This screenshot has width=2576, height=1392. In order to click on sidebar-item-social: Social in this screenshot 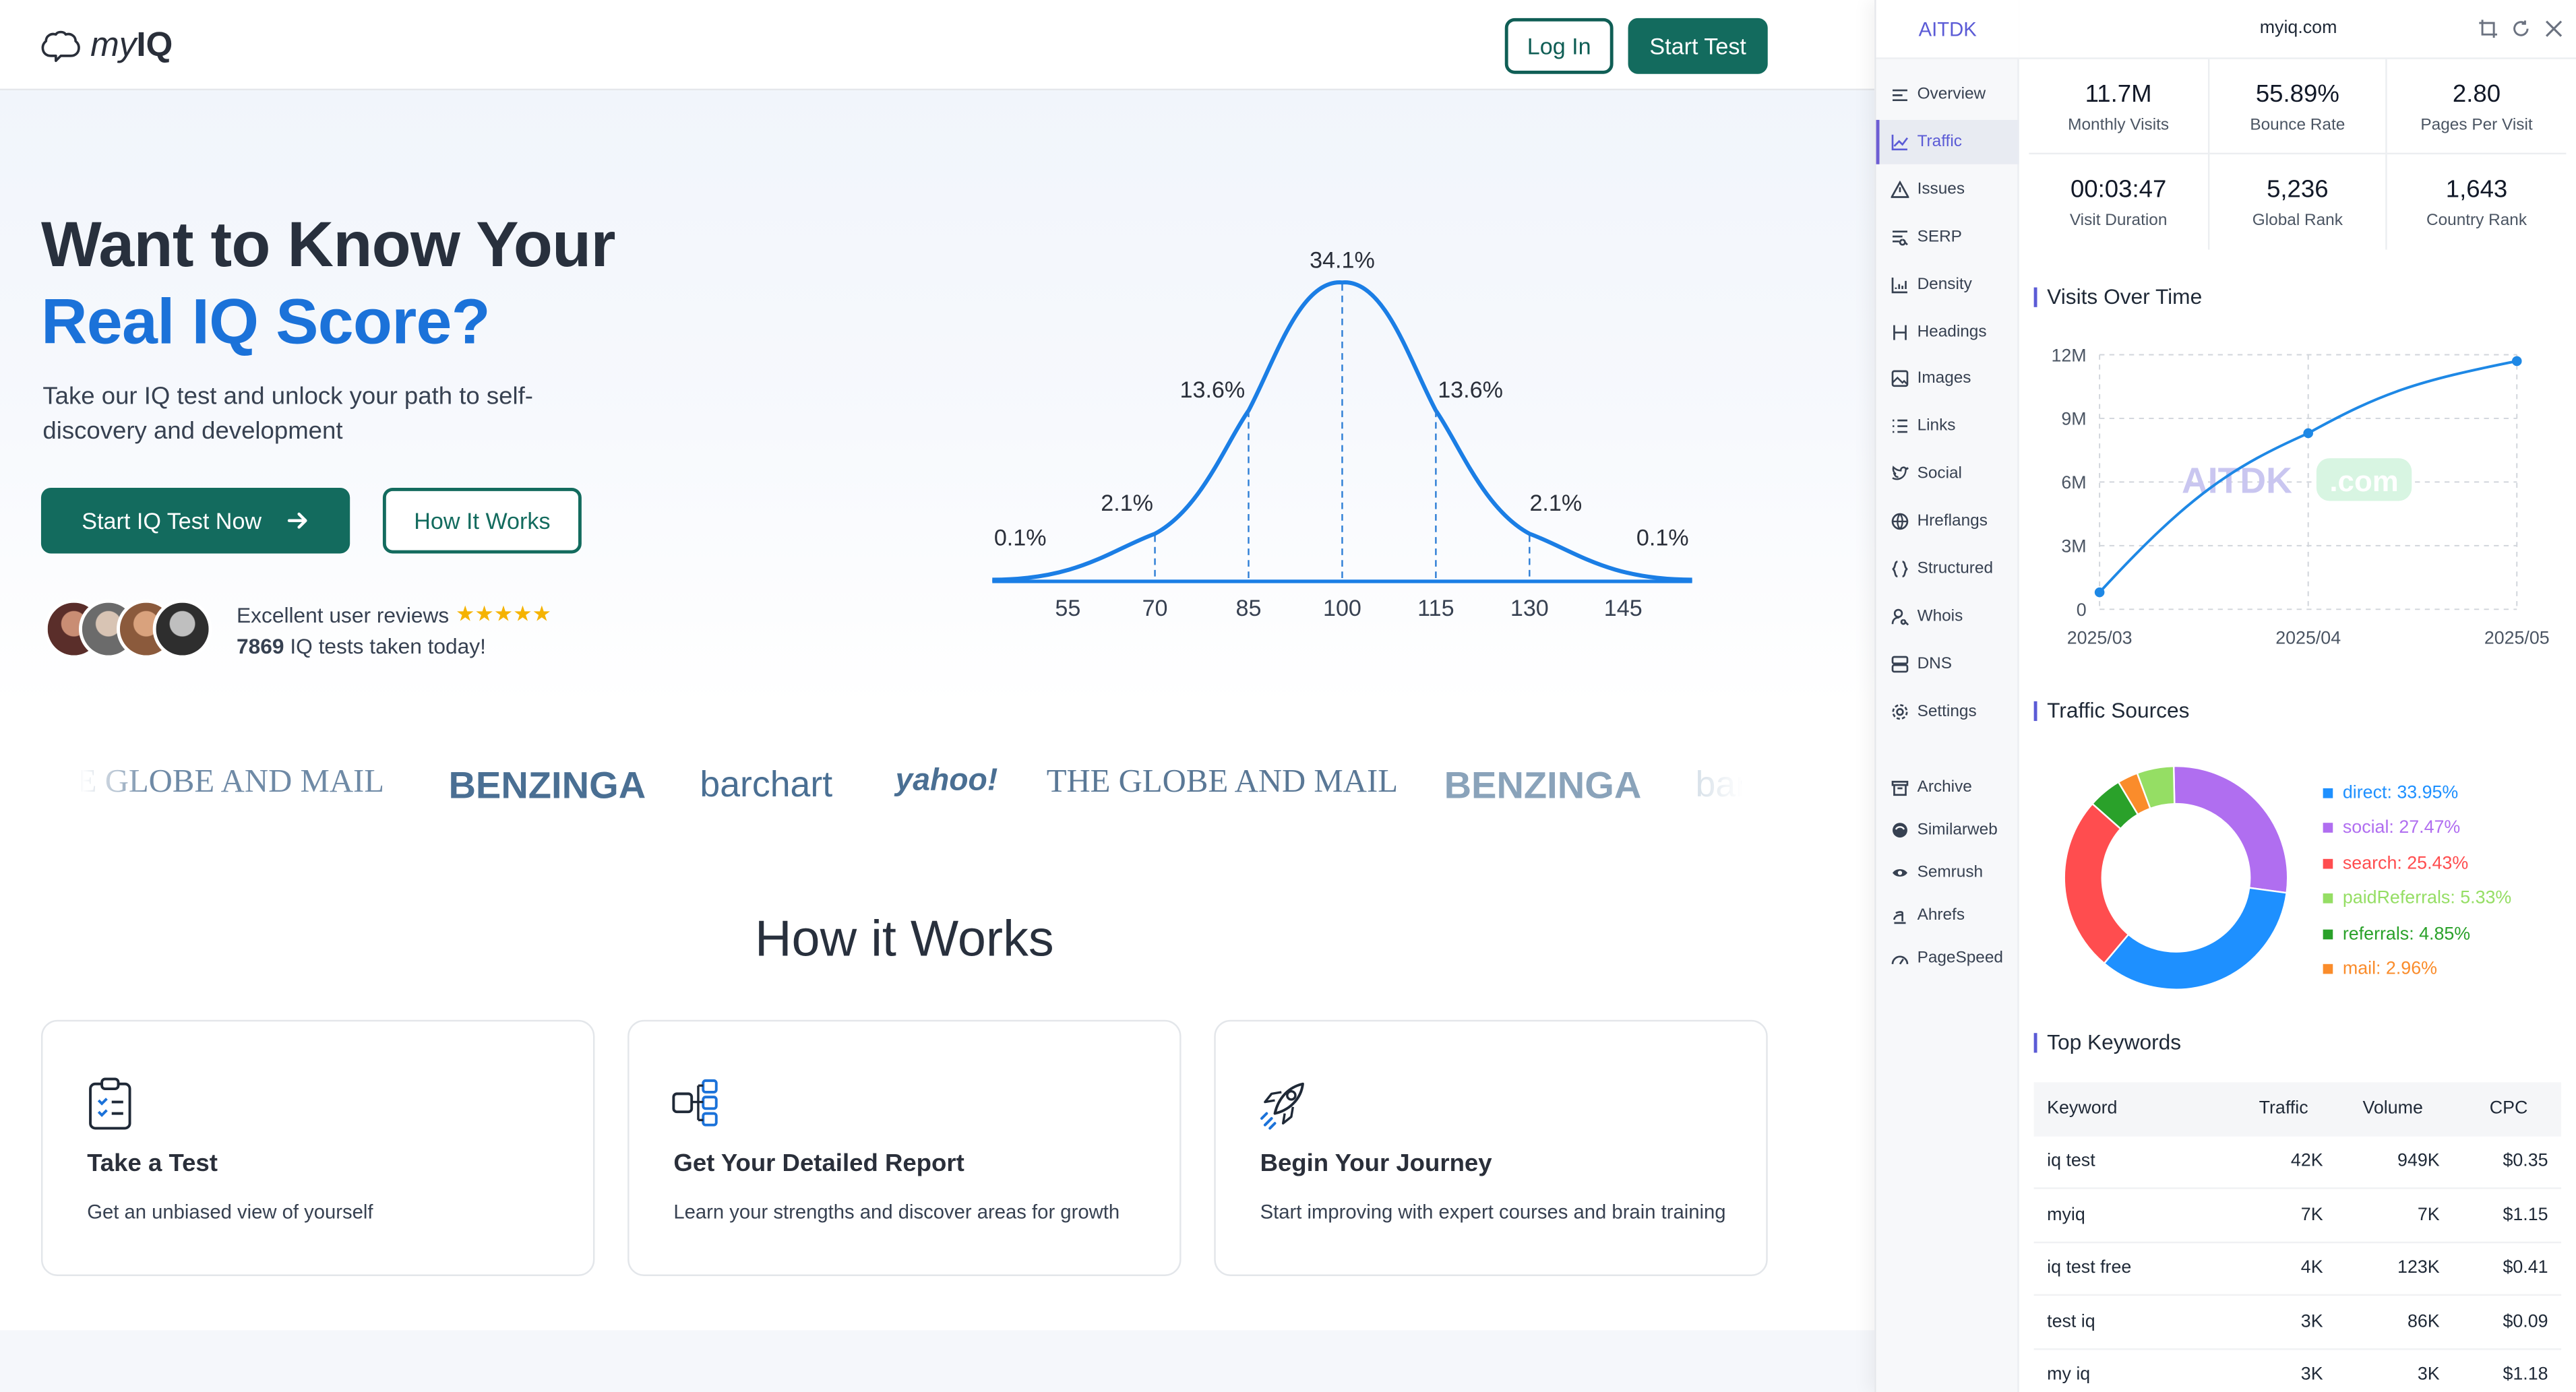, I will do `click(1947, 474)`.